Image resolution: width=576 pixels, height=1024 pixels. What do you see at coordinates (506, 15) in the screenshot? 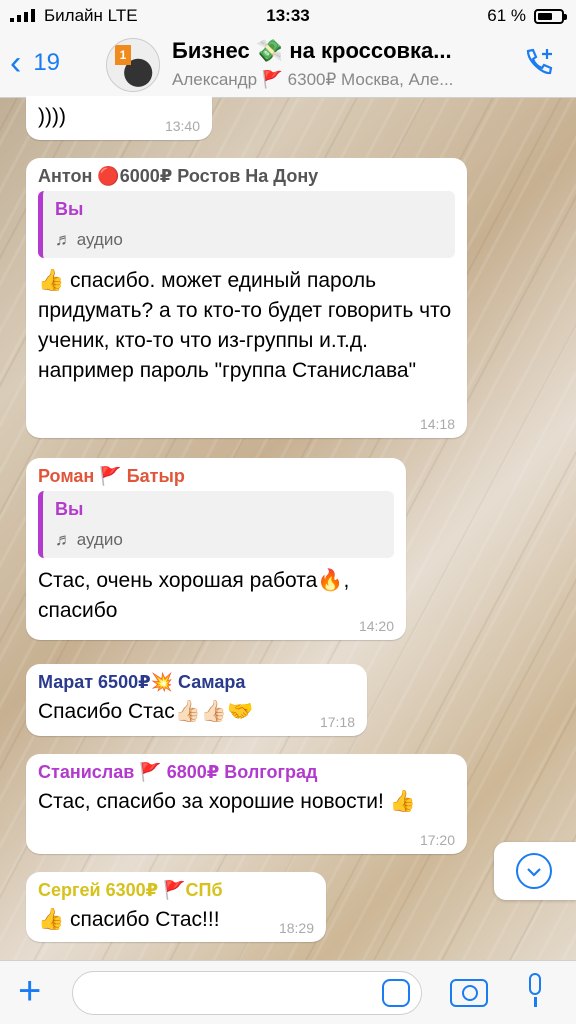
I see `battery-percentage: 61 %` at bounding box center [506, 15].